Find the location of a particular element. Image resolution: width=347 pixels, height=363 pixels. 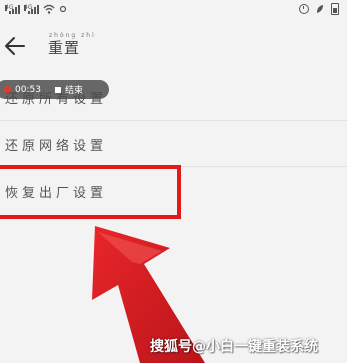

network-type-label: 4G is located at coordinates (9, 7).